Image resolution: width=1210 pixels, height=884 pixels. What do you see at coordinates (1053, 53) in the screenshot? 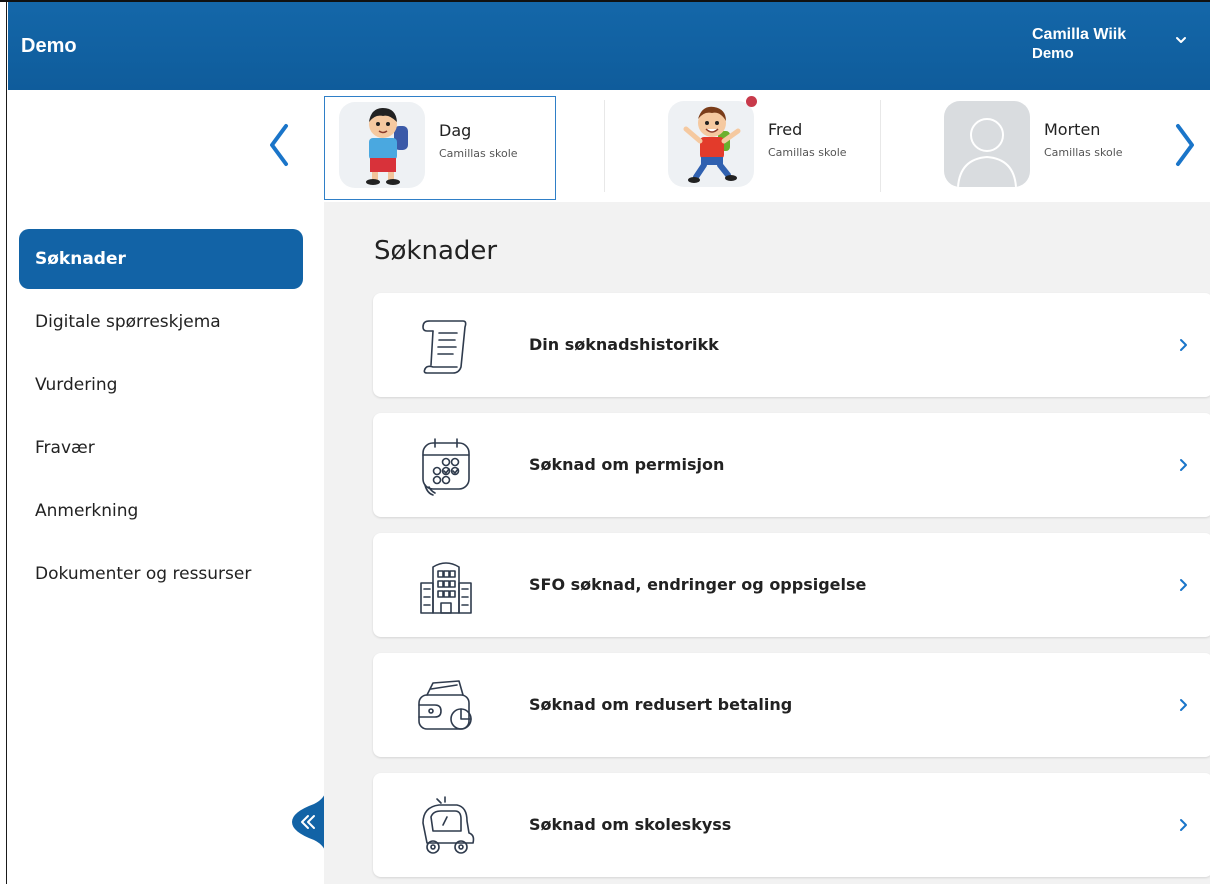
I see `user-org: Demo` at bounding box center [1053, 53].